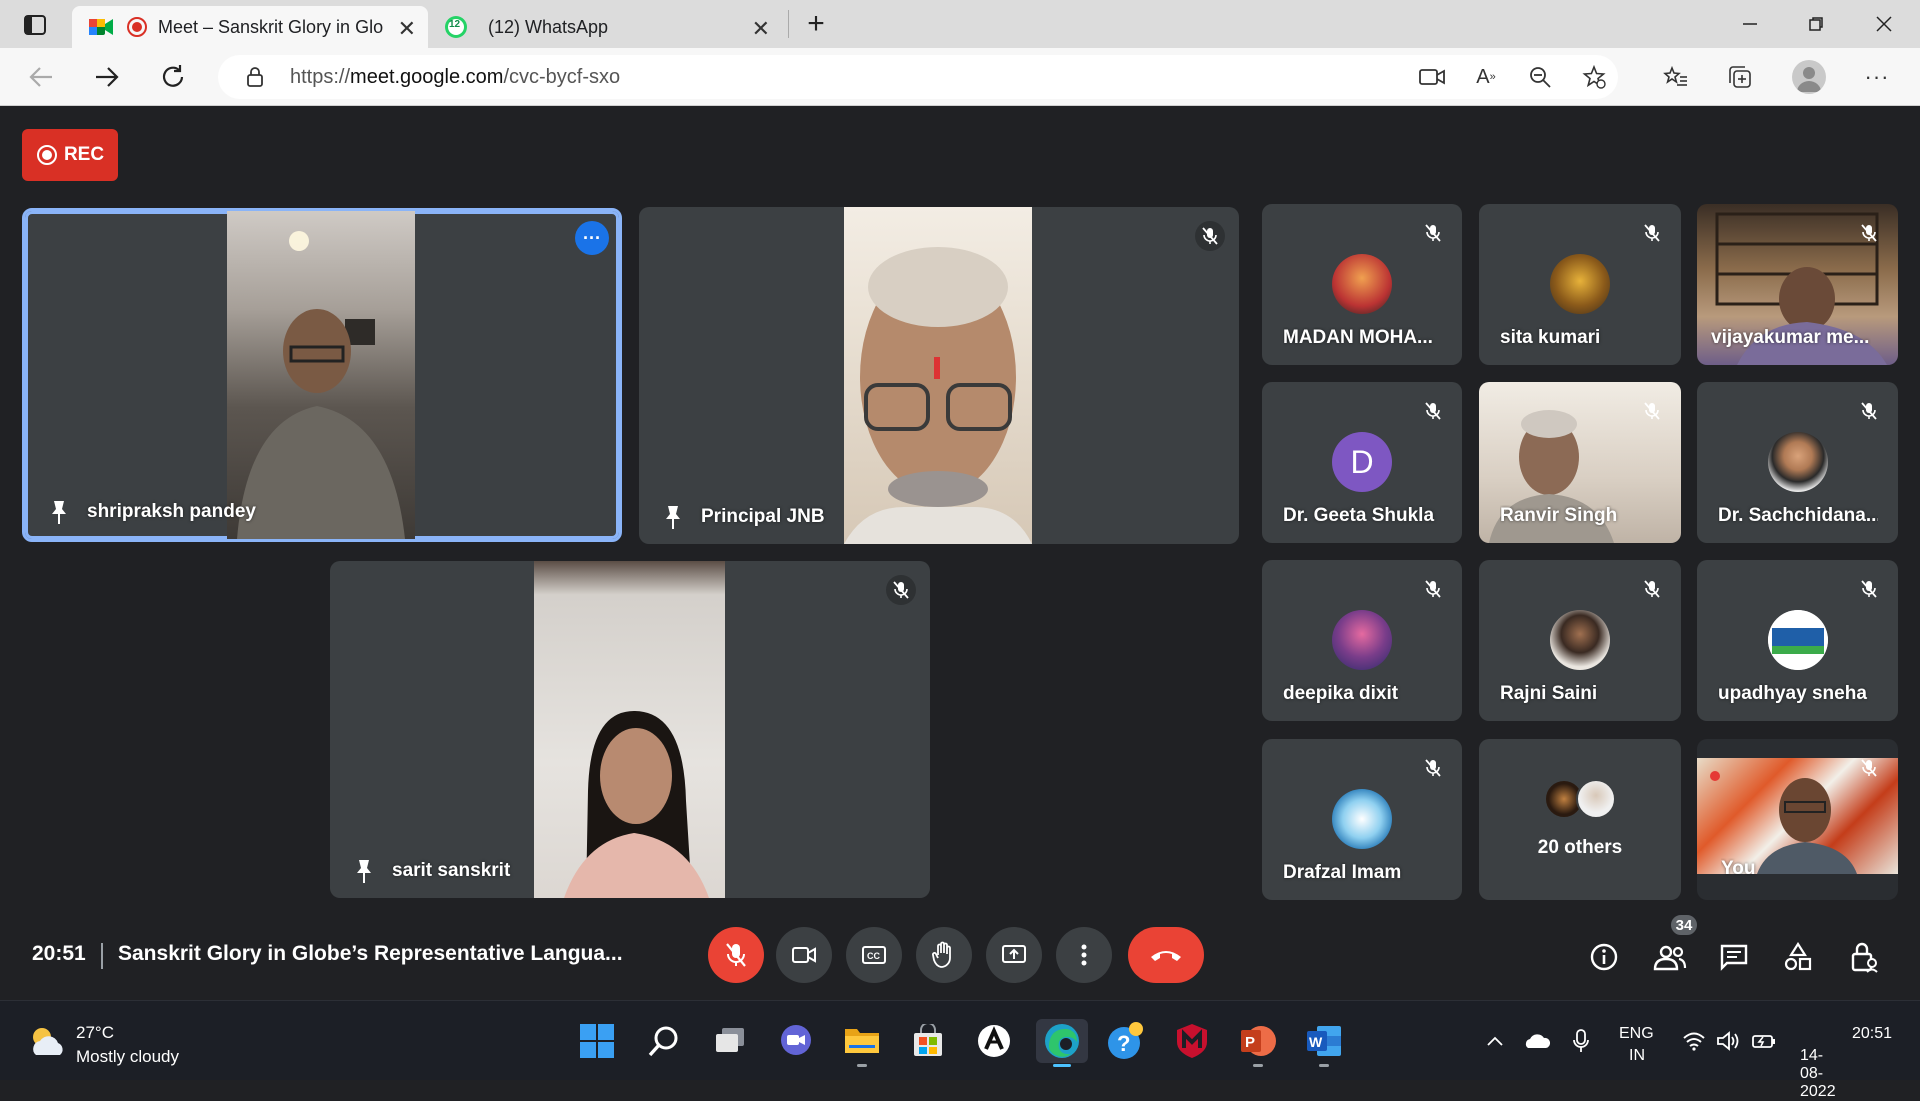  I want to click on google-meet-icon, so click(101, 27).